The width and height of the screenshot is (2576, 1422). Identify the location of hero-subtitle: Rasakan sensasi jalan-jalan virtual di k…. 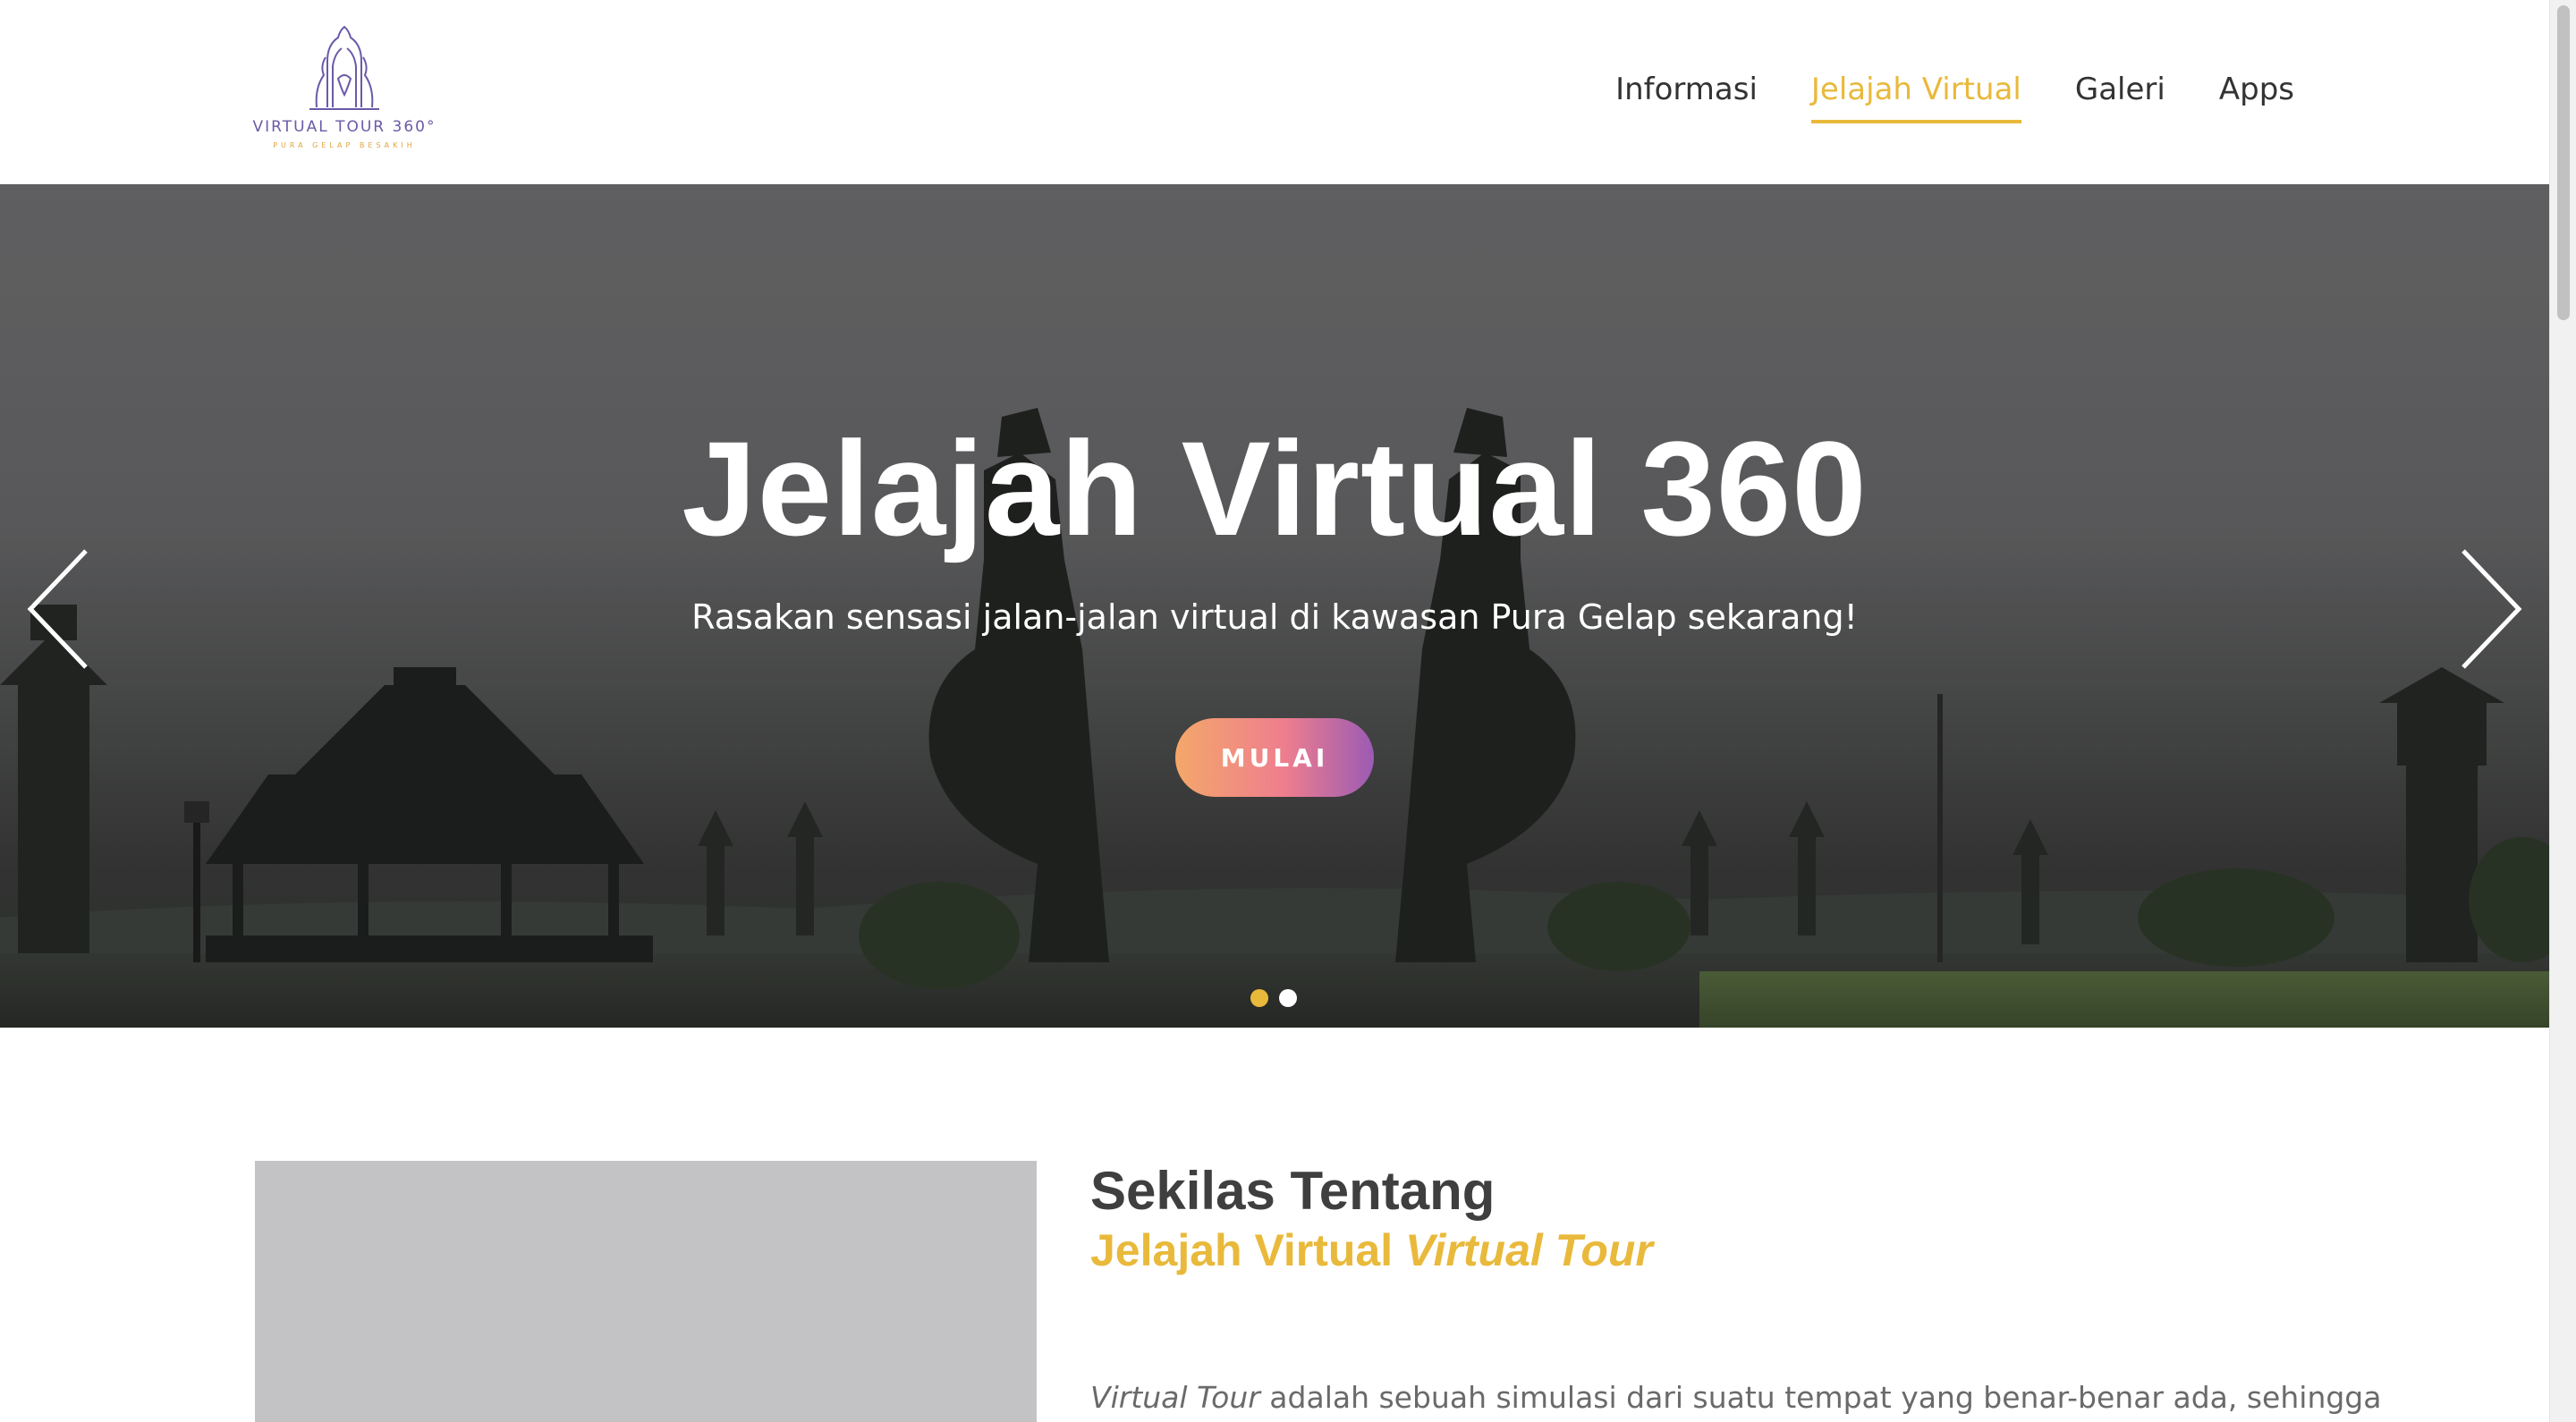
(1274, 617).